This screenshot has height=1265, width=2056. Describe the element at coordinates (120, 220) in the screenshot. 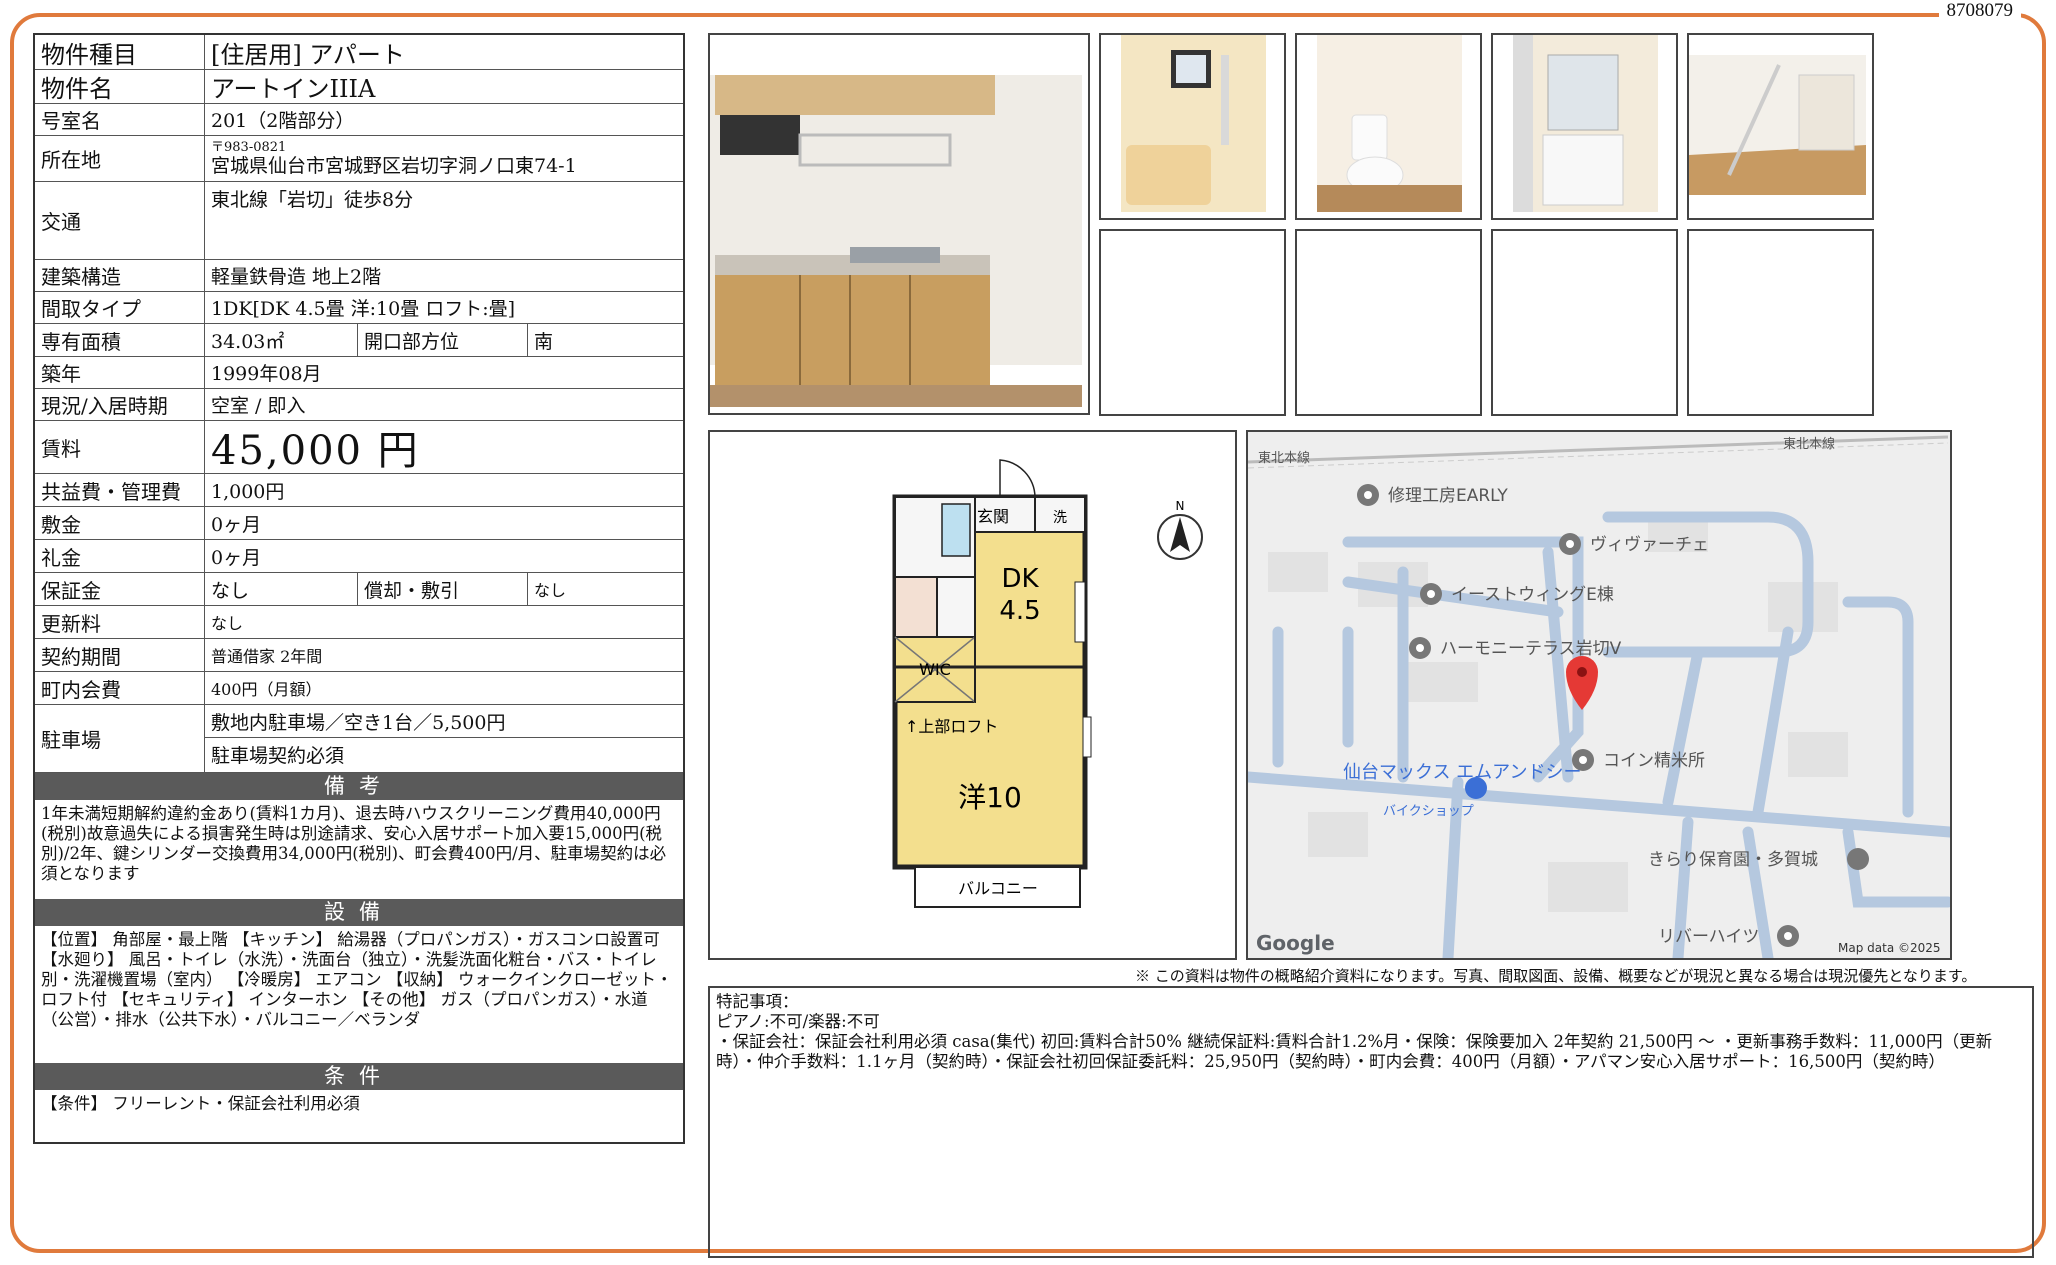

I see `transport-label: 交通` at that location.